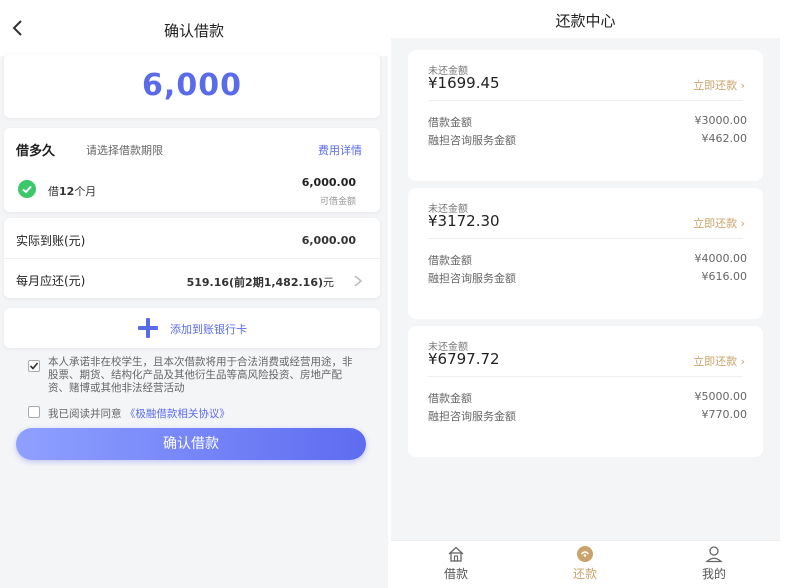 The height and width of the screenshot is (588, 793). Describe the element at coordinates (464, 359) in the screenshot. I see `unpaid-amount: ¥6797.72` at that location.